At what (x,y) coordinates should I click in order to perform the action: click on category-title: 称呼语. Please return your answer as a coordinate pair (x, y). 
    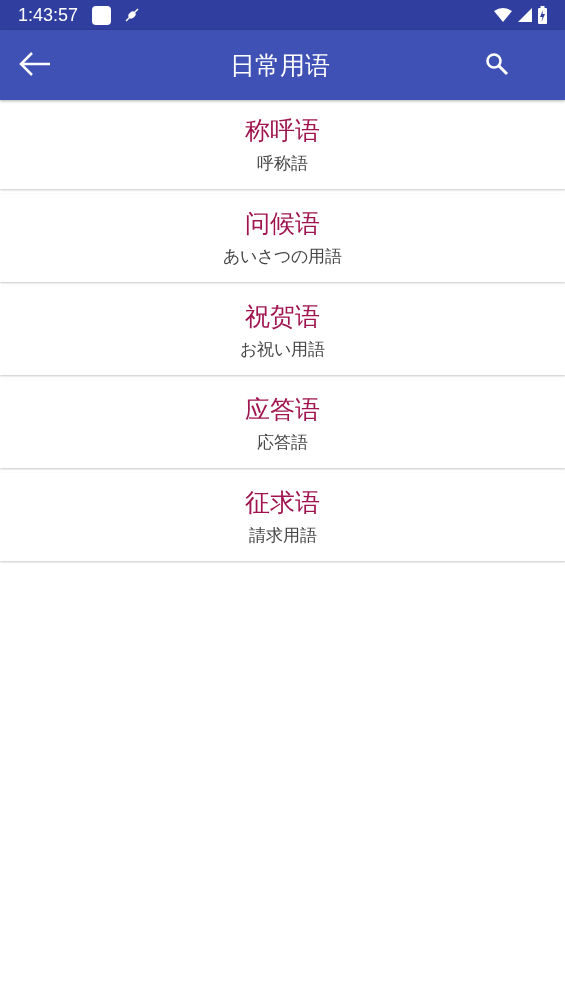
    Looking at the image, I should click on (282, 131).